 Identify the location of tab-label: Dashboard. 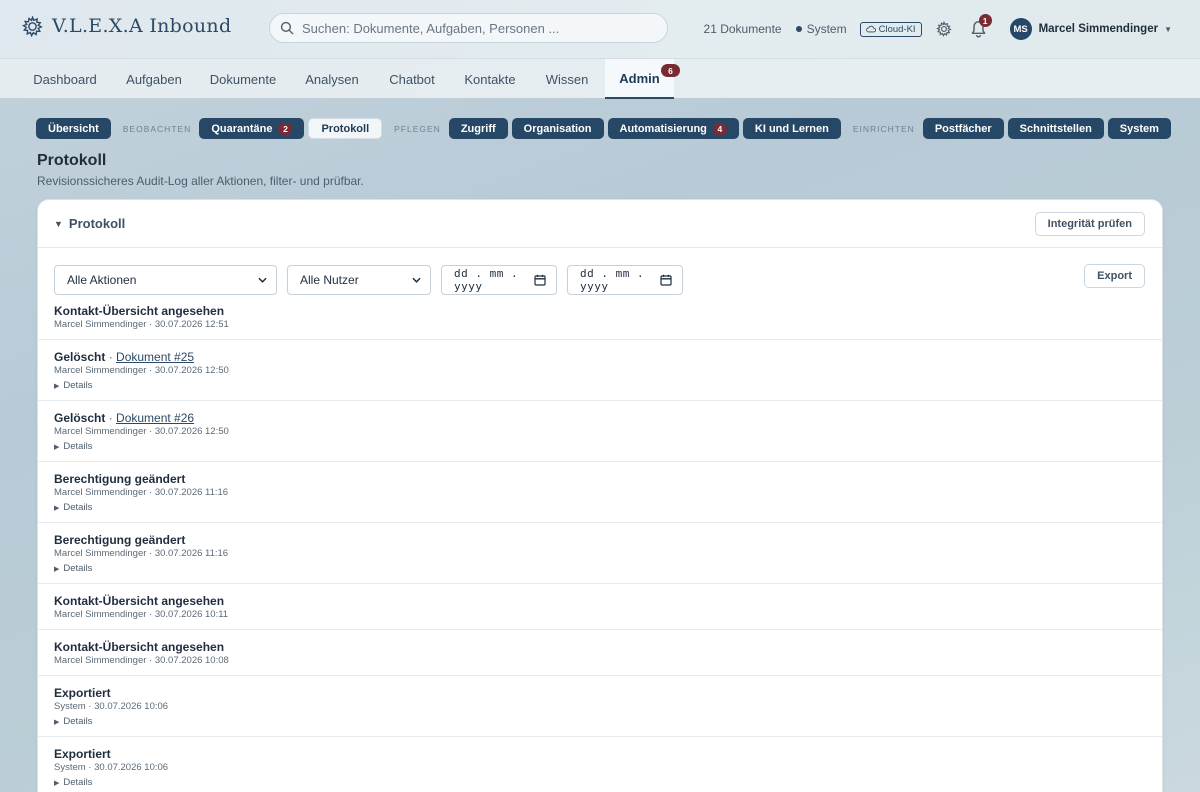
(65, 79).